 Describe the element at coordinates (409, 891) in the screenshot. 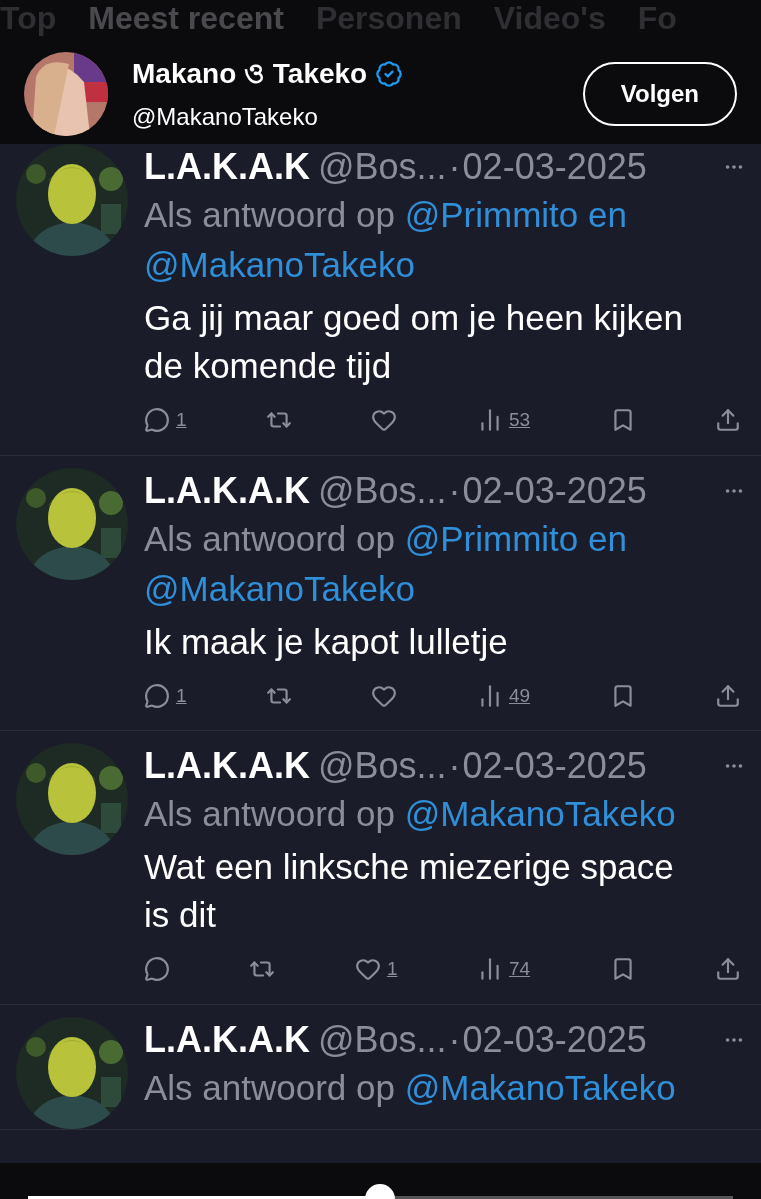

I see `tweet-text: Wat een linksche miezerige space is dit` at that location.